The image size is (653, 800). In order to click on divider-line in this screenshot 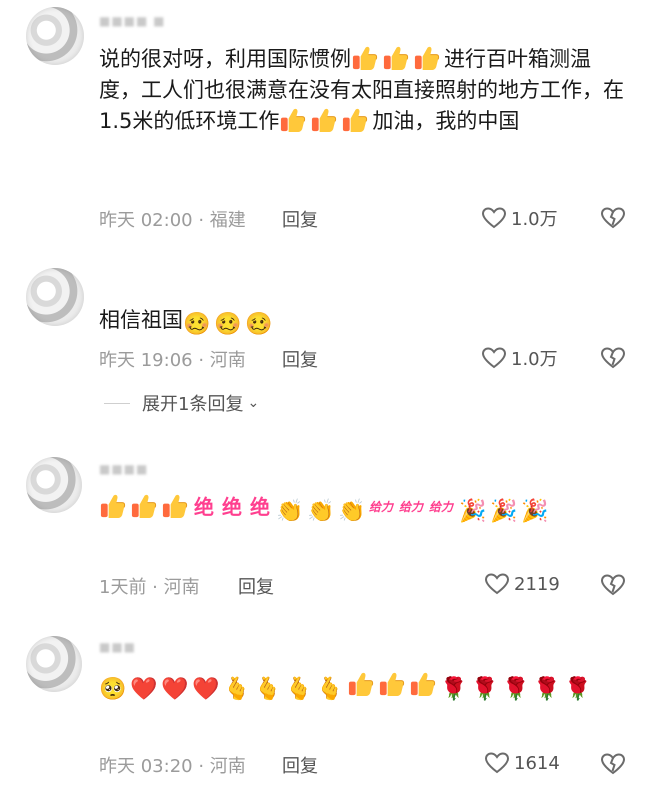, I will do `click(117, 403)`.